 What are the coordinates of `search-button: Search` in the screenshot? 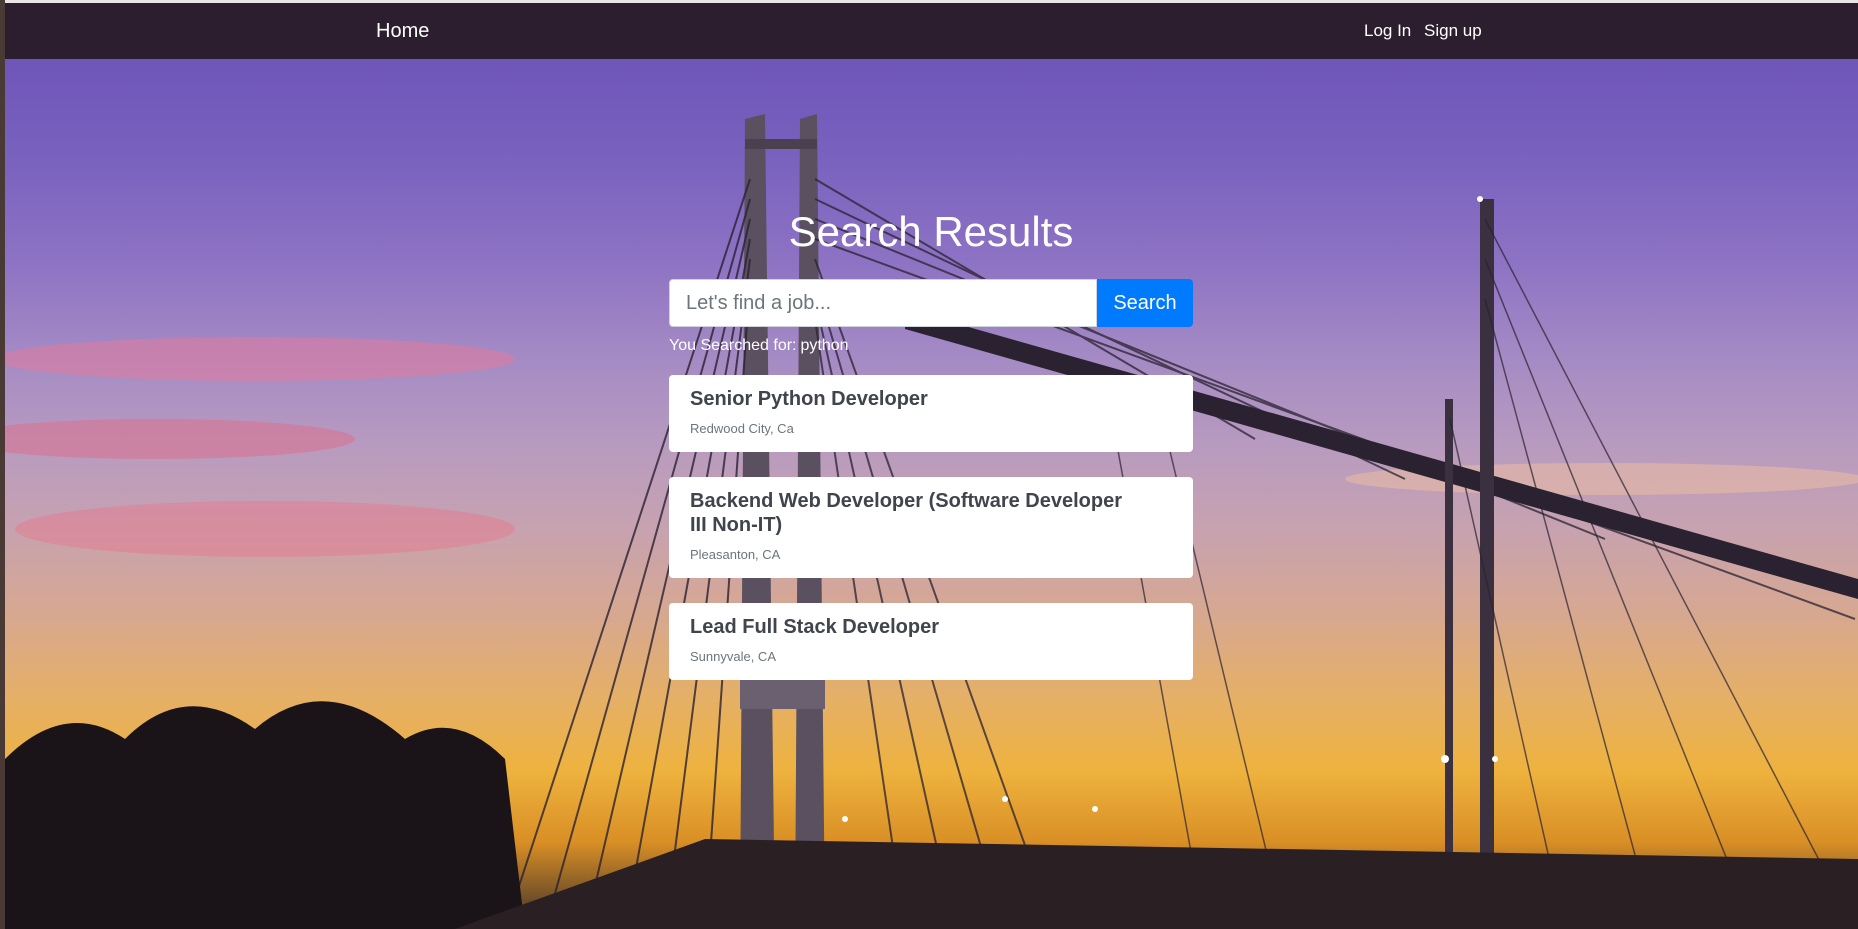 It's located at (1145, 303).